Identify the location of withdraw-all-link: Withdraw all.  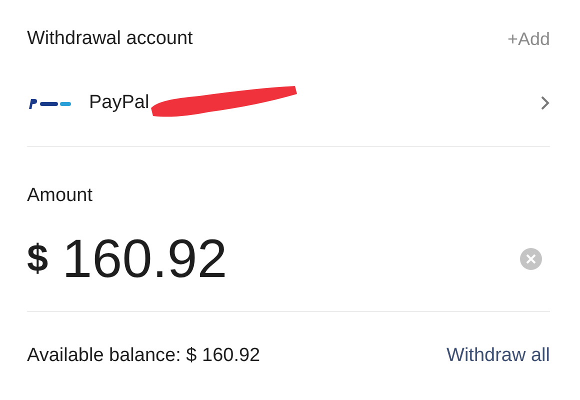
(498, 356).